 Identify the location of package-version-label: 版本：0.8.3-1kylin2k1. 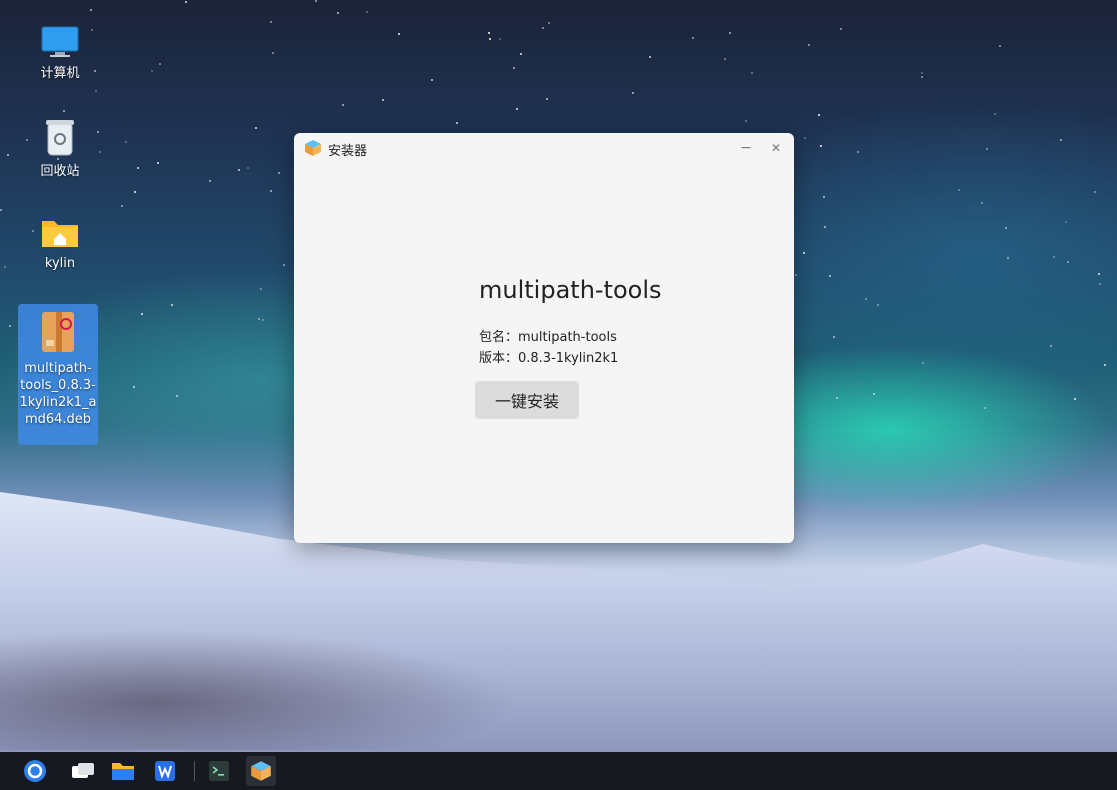
(549, 358).